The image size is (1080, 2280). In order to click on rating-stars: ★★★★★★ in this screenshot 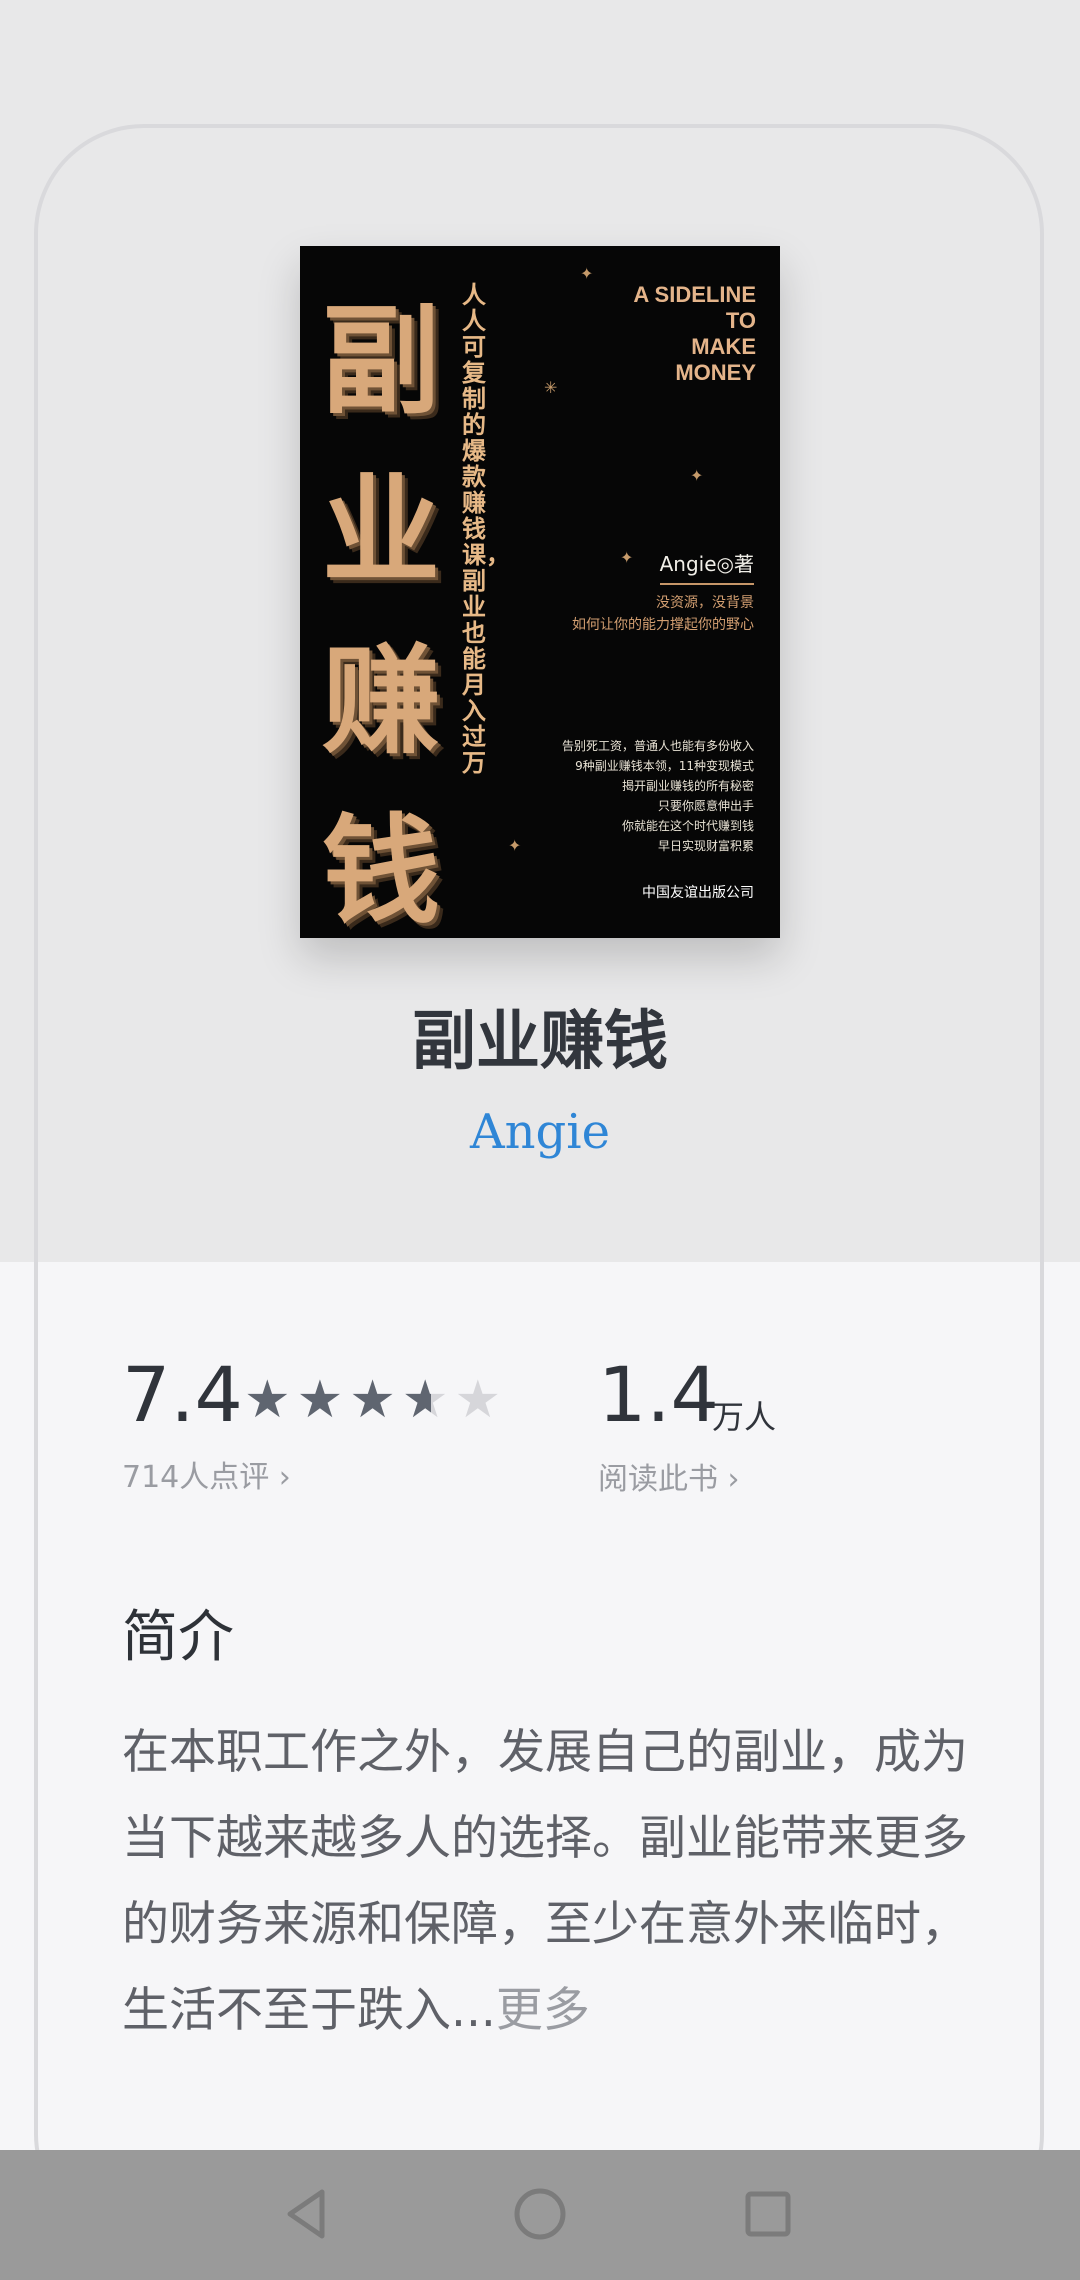, I will do `click(375, 1400)`.